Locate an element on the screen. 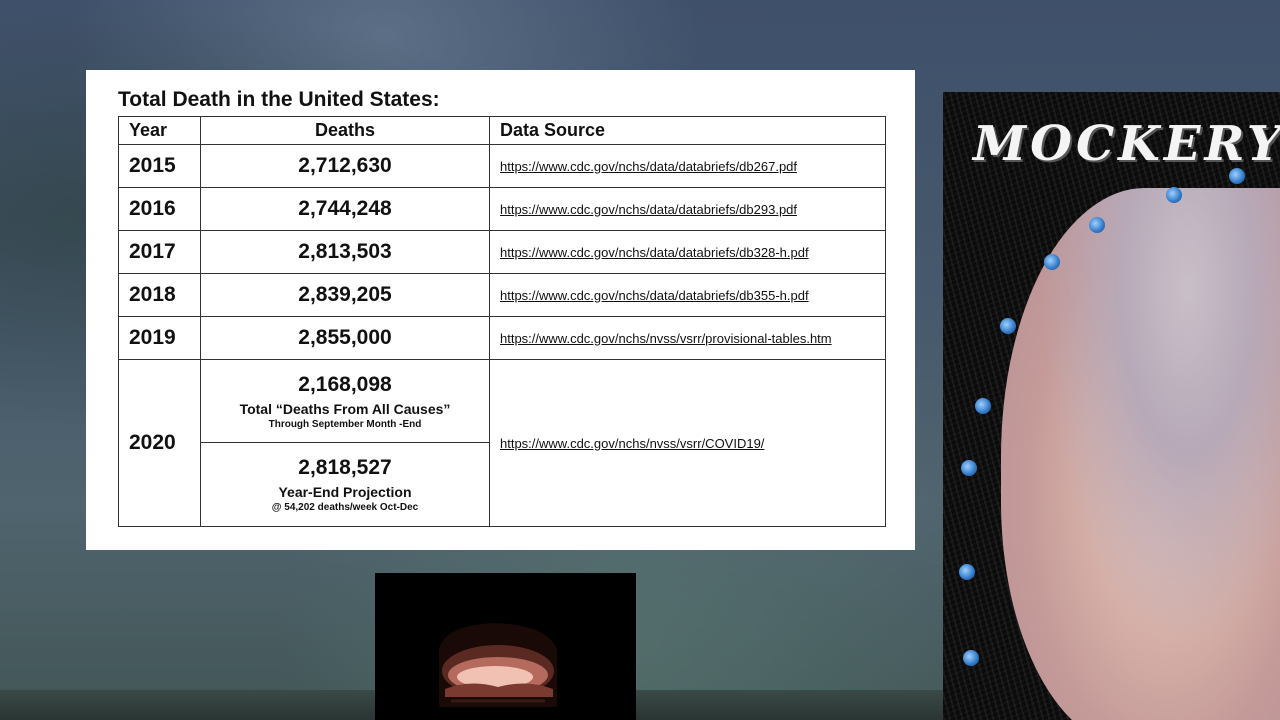  deaths-cell: 2,712,630 is located at coordinates (345, 166).